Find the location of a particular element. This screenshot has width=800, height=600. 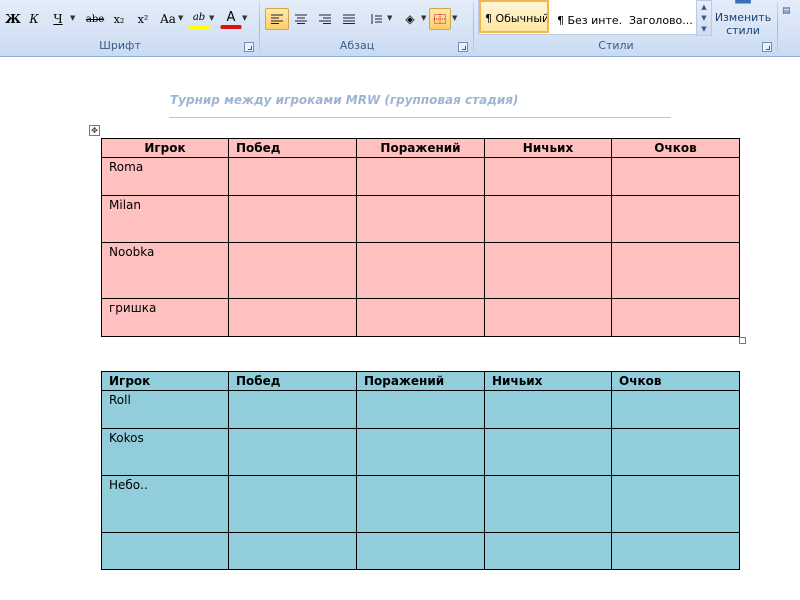

align-center-button is located at coordinates (301, 19).